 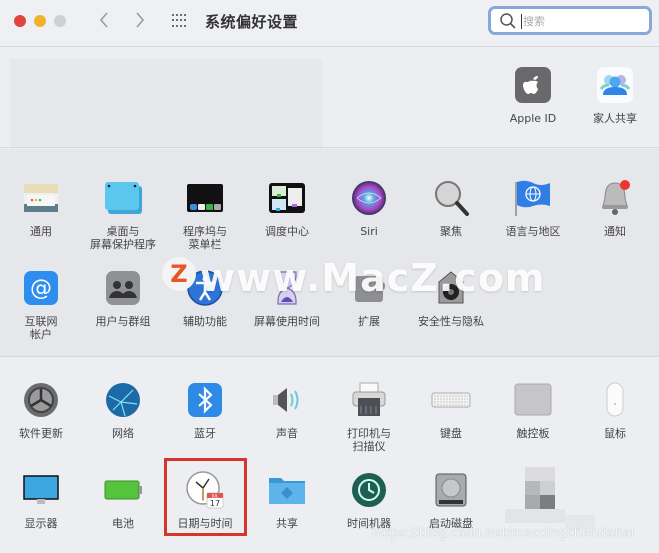 I want to click on pane-network: 网络, so click(x=123, y=410).